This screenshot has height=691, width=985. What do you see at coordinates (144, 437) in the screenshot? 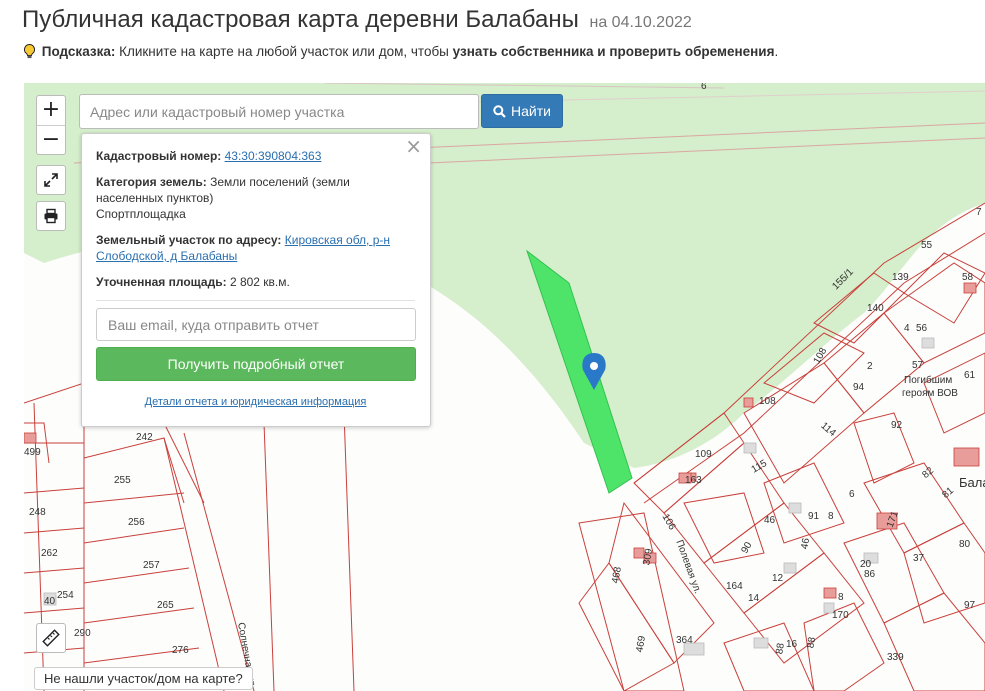
I see `parcel-number: 242` at bounding box center [144, 437].